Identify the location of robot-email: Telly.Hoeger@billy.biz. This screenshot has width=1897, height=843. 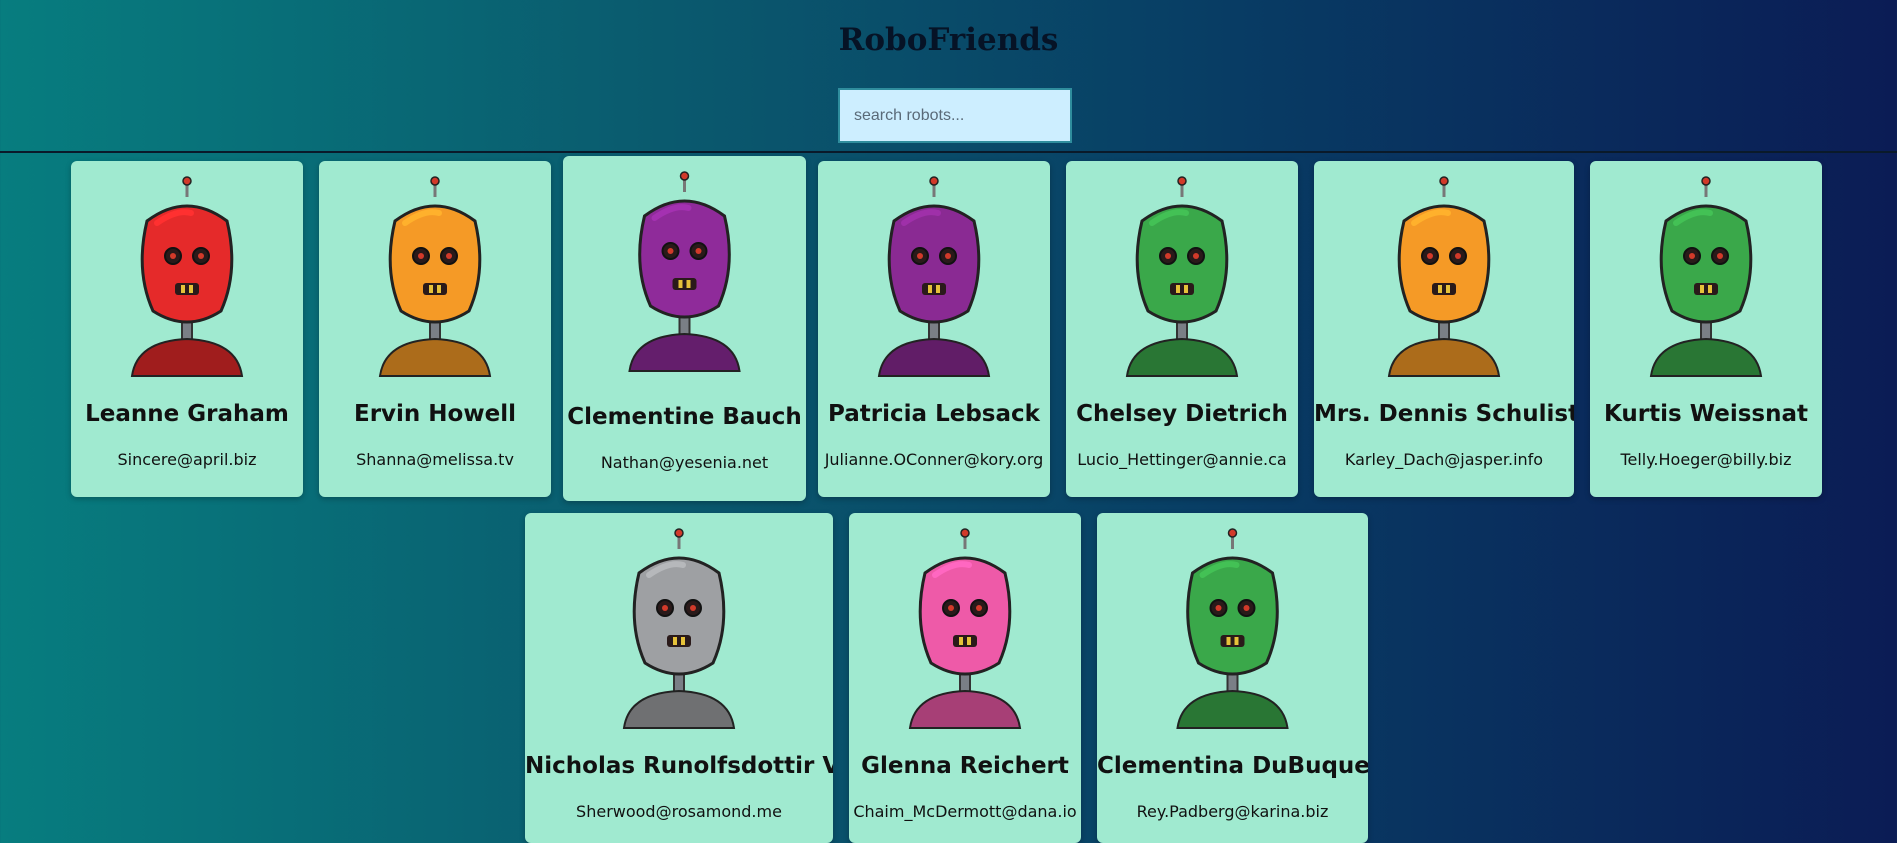
(1706, 459).